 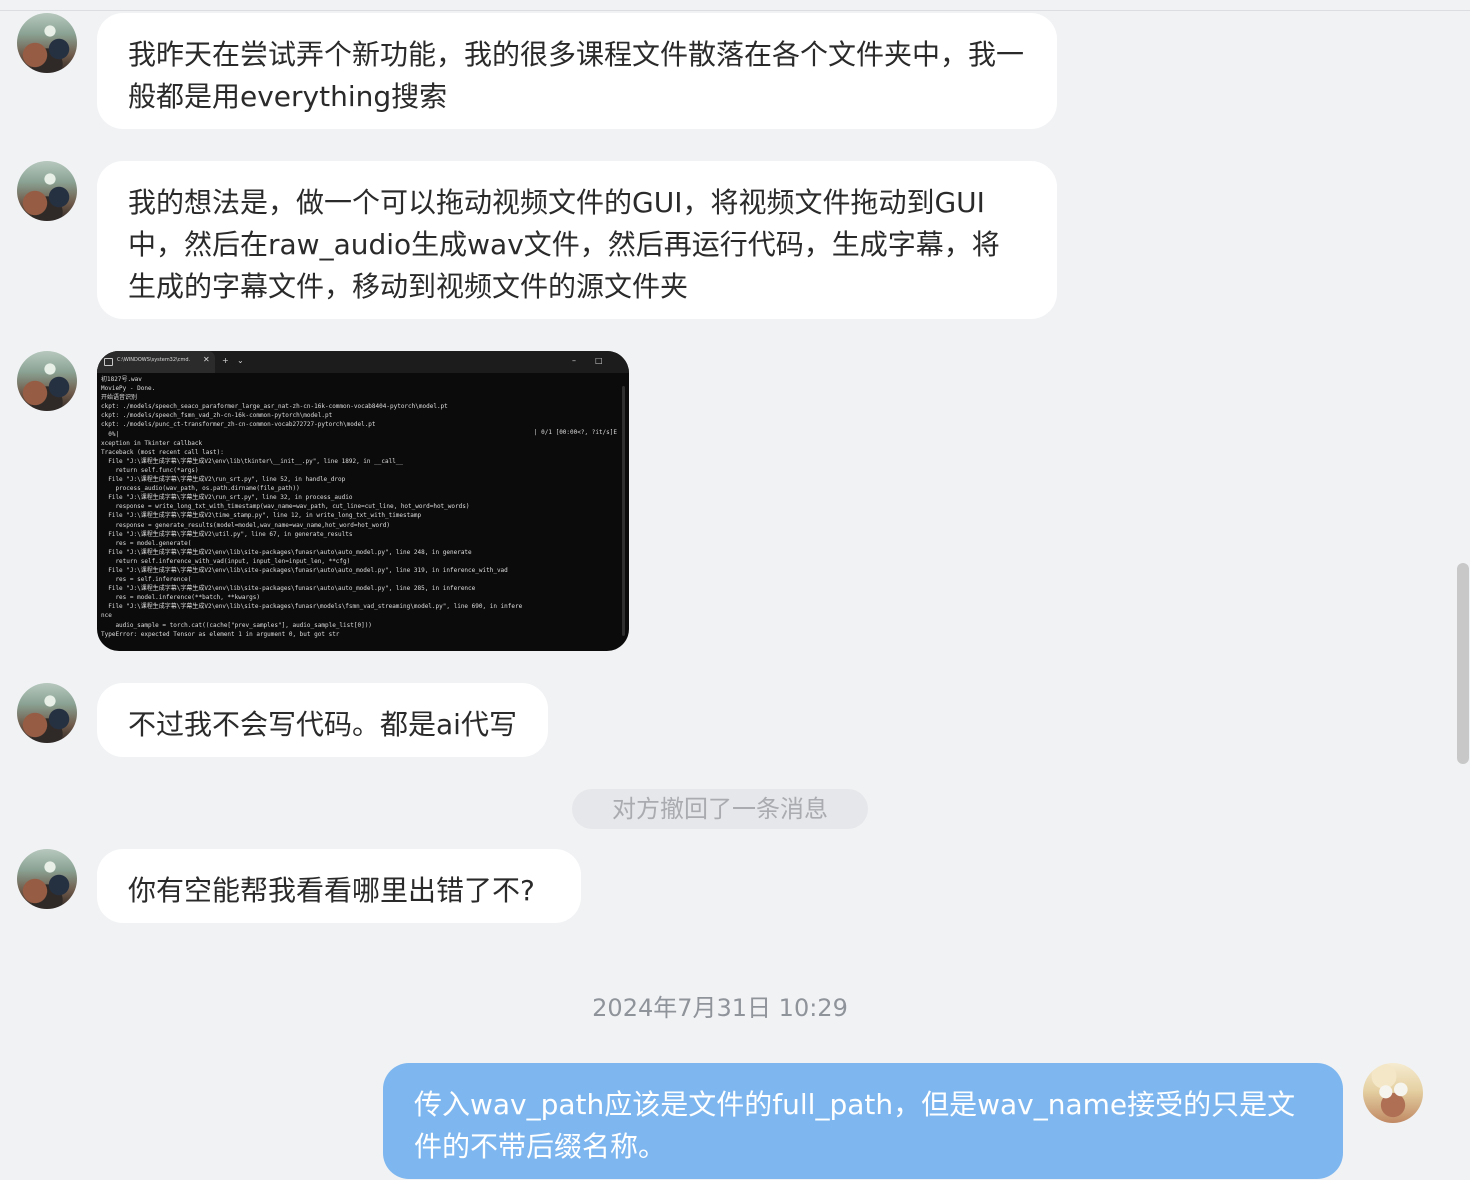 I want to click on message-bubble: 你有空能帮我看看哪里出错了不?, so click(x=339, y=886).